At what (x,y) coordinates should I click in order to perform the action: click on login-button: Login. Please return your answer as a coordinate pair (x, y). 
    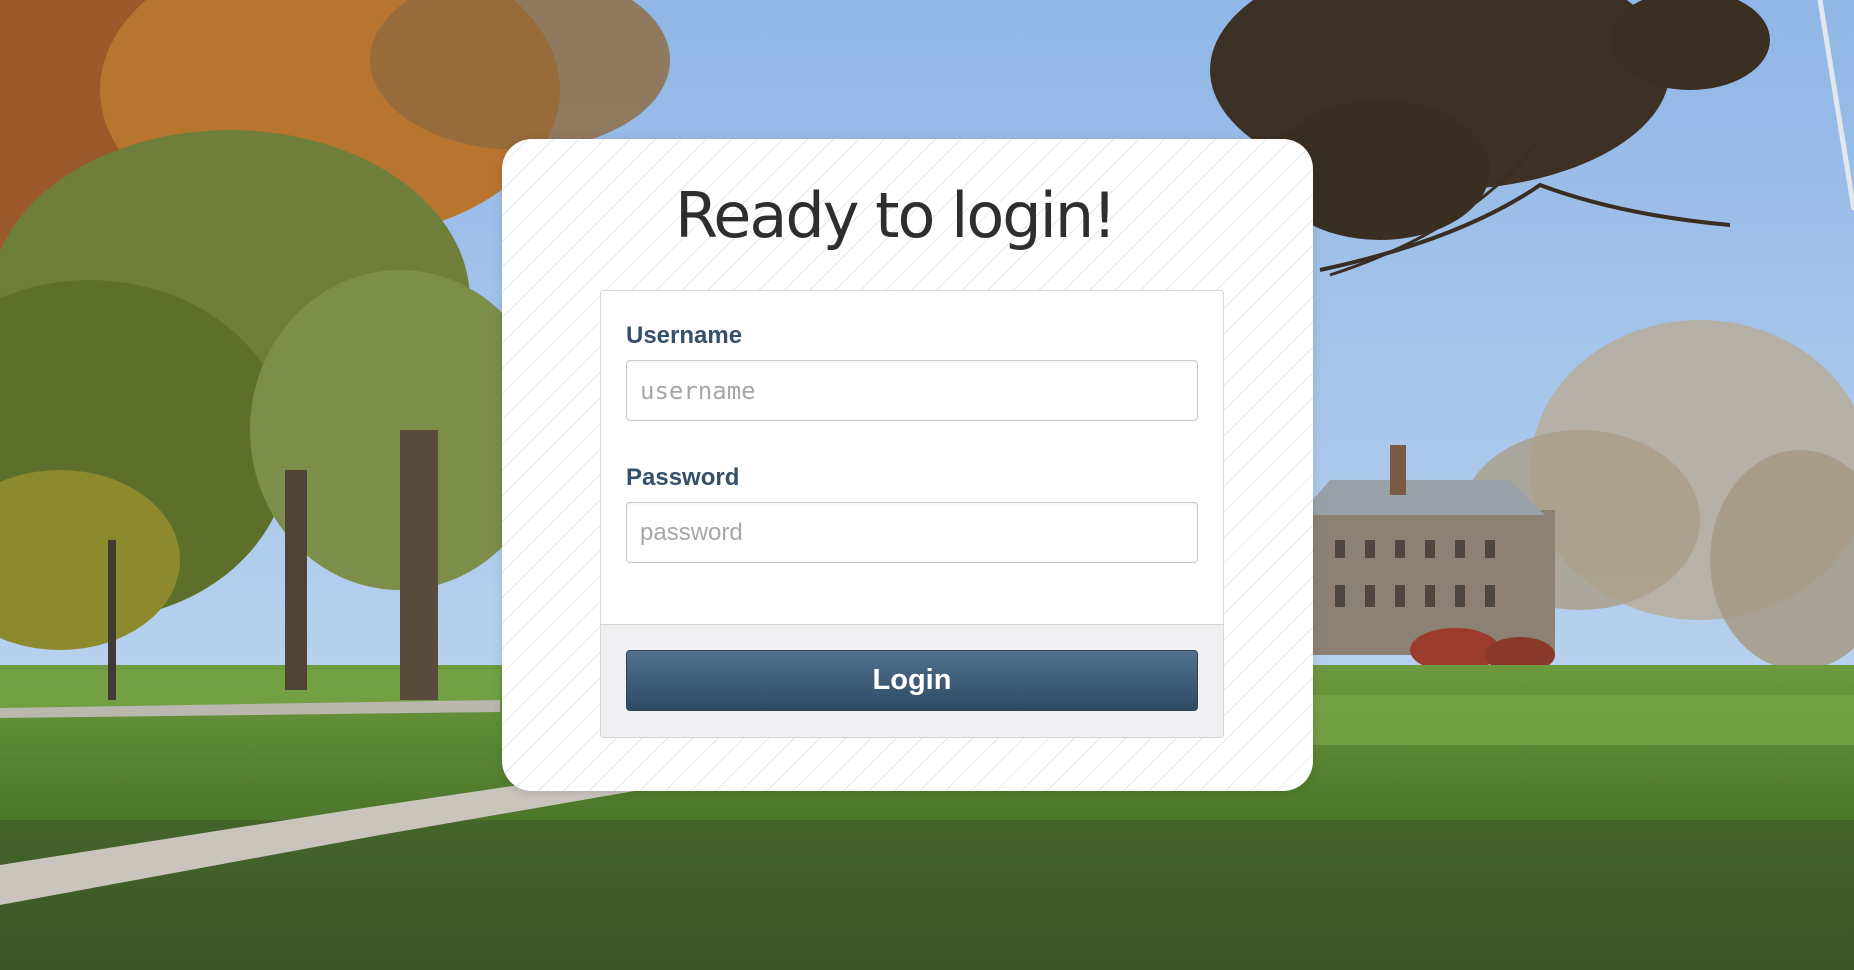
    Looking at the image, I should click on (912, 680).